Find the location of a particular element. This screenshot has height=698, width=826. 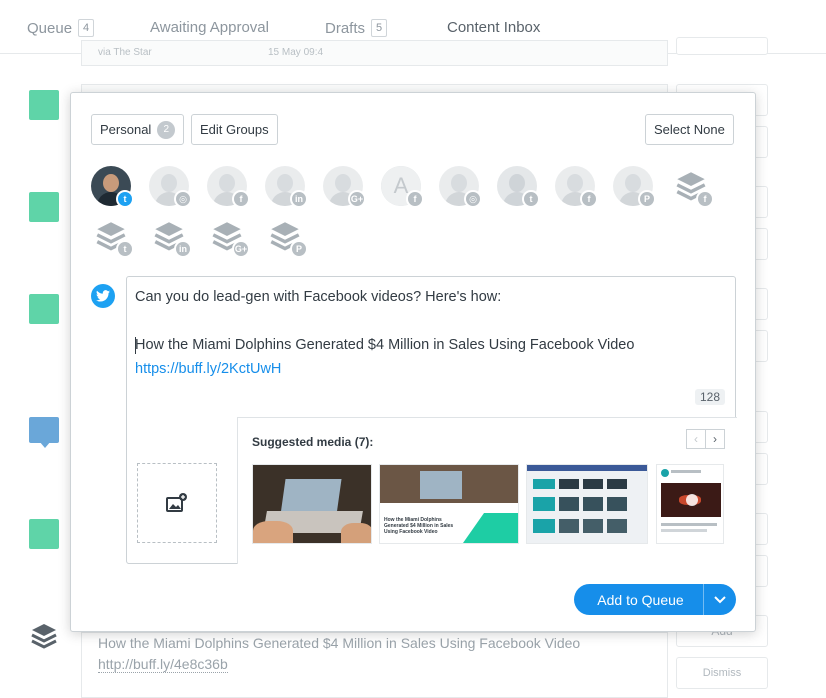

tab-queue: Queue 4 is located at coordinates (61, 28).